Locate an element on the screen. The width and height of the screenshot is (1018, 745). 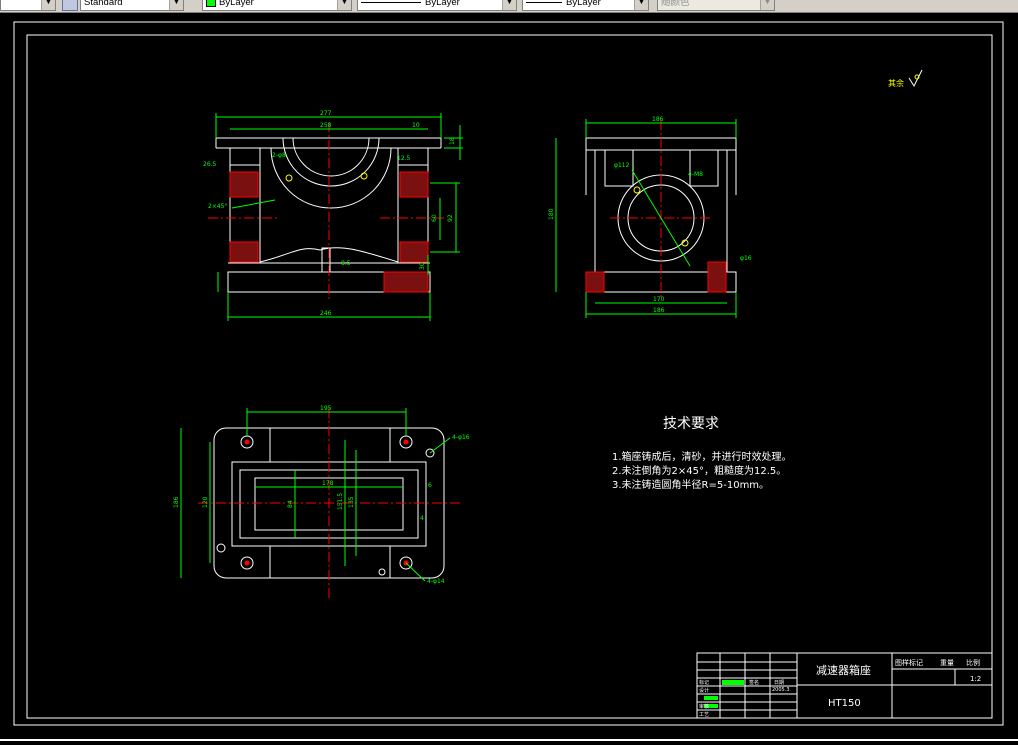
dim-bottom-overall: 186 is located at coordinates (659, 310).